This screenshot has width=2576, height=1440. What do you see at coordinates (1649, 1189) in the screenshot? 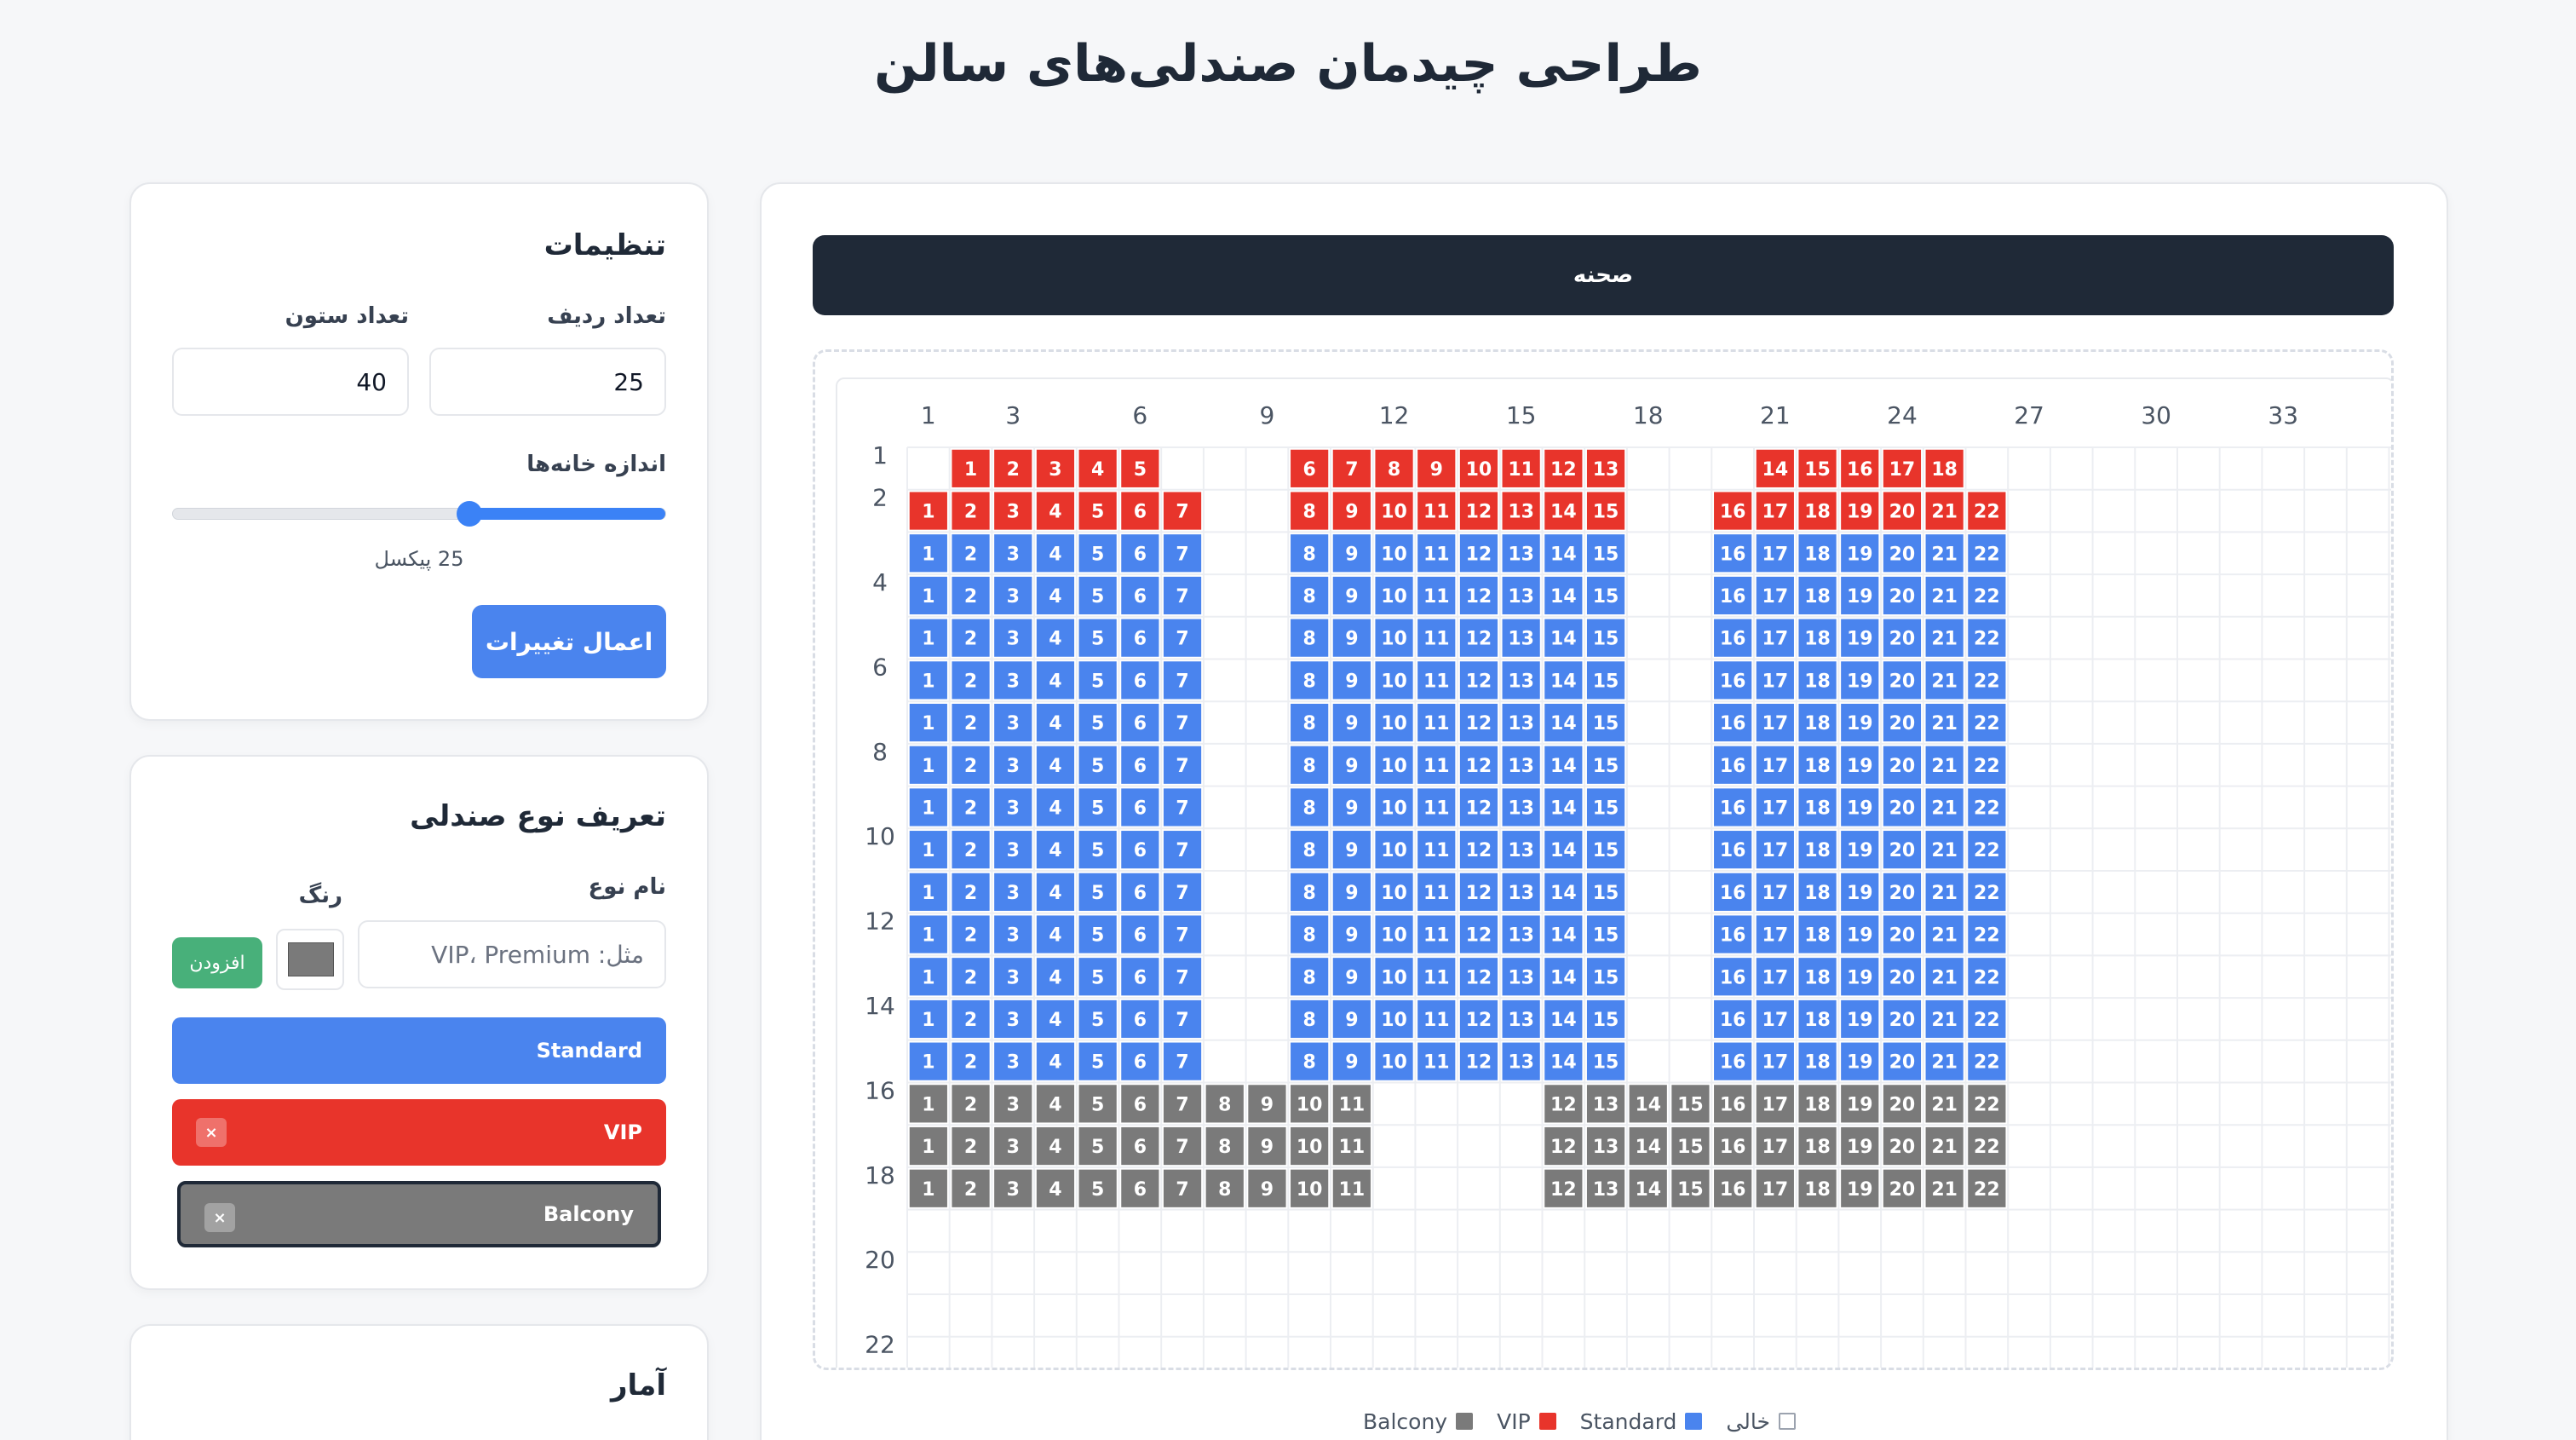
I see `seat-balcony: 14` at bounding box center [1649, 1189].